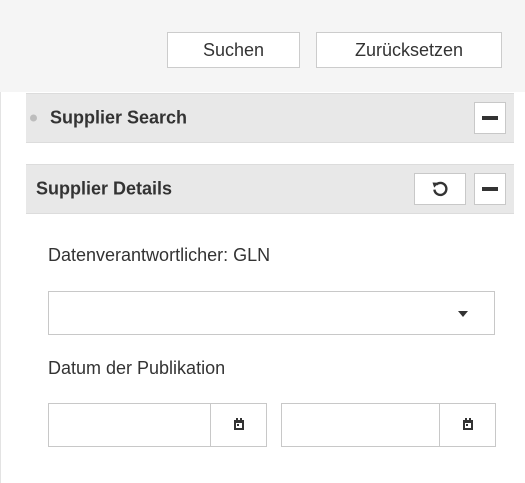 The height and width of the screenshot is (483, 525). What do you see at coordinates (33, 118) in the screenshot?
I see `bullet-dot-icon` at bounding box center [33, 118].